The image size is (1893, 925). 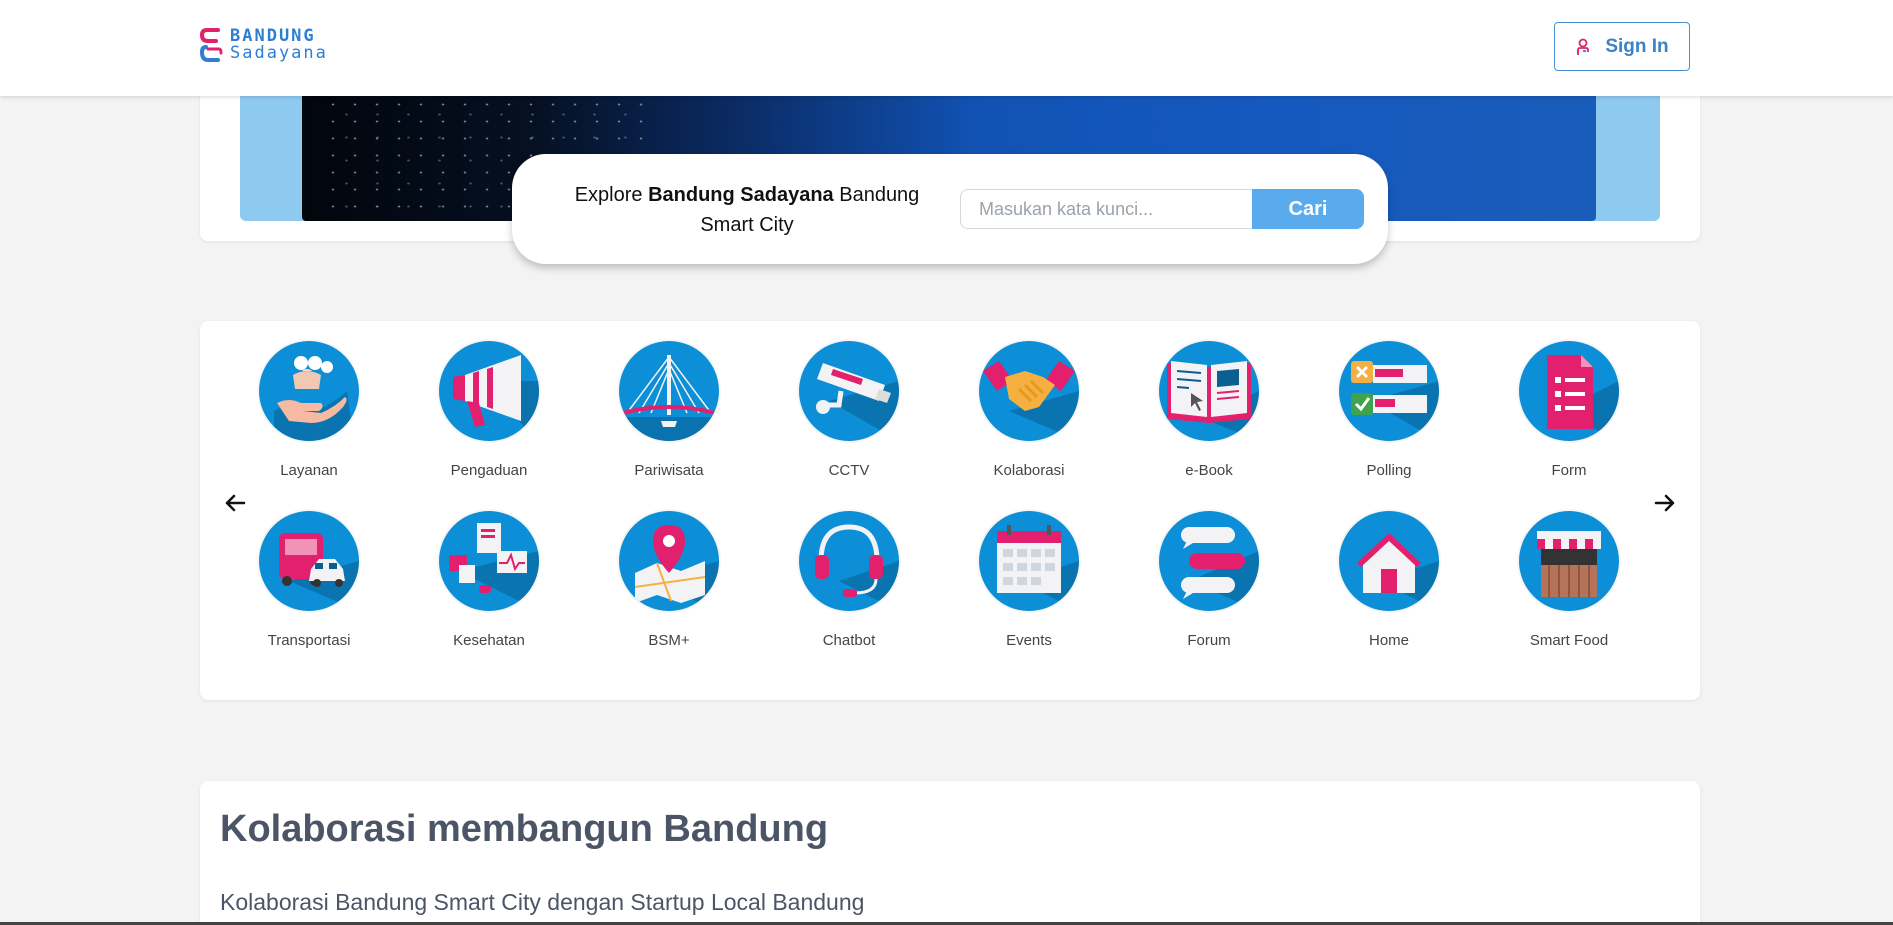 I want to click on sign-in-button: Sign In, so click(x=1622, y=46).